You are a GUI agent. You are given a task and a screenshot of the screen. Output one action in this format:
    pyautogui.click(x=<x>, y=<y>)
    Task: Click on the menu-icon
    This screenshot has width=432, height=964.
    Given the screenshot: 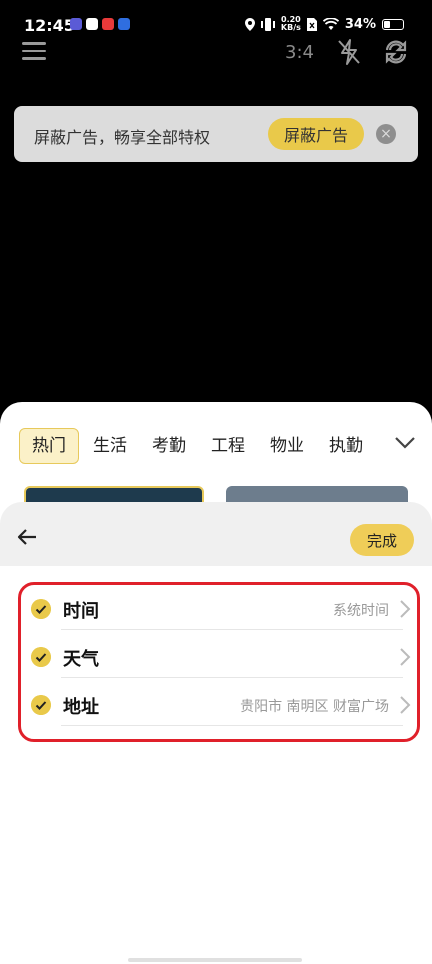 What is the action you would take?
    pyautogui.click(x=34, y=51)
    